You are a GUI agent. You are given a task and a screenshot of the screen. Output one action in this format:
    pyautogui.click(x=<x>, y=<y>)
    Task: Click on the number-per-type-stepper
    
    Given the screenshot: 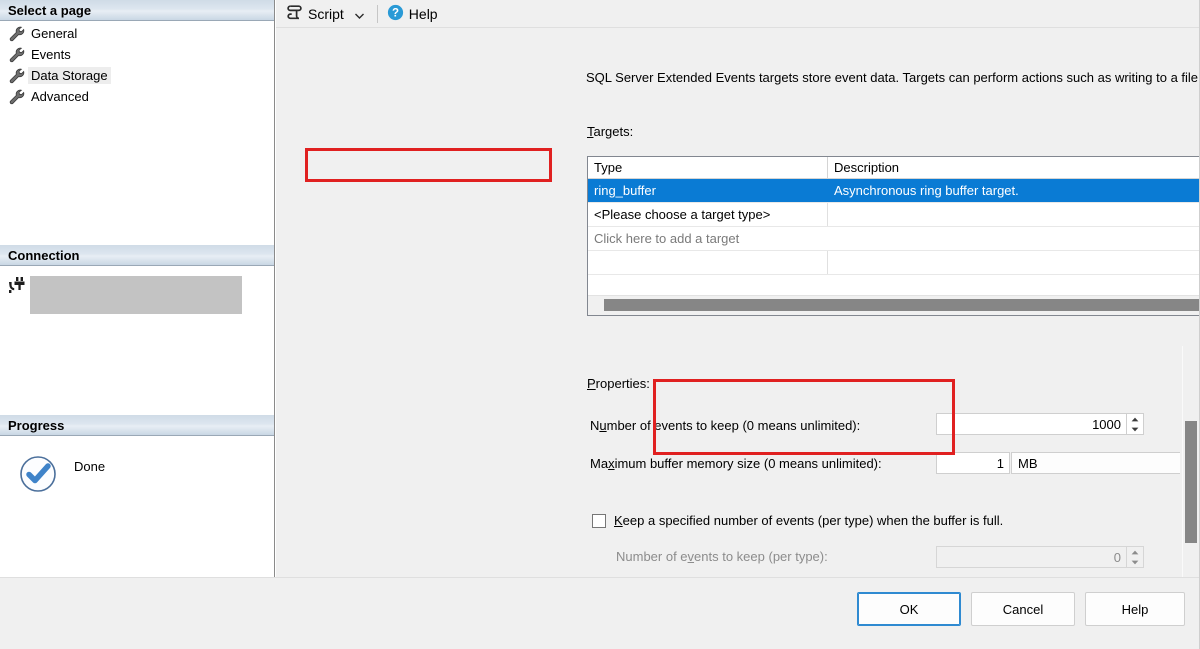 What is the action you would take?
    pyautogui.click(x=1135, y=557)
    